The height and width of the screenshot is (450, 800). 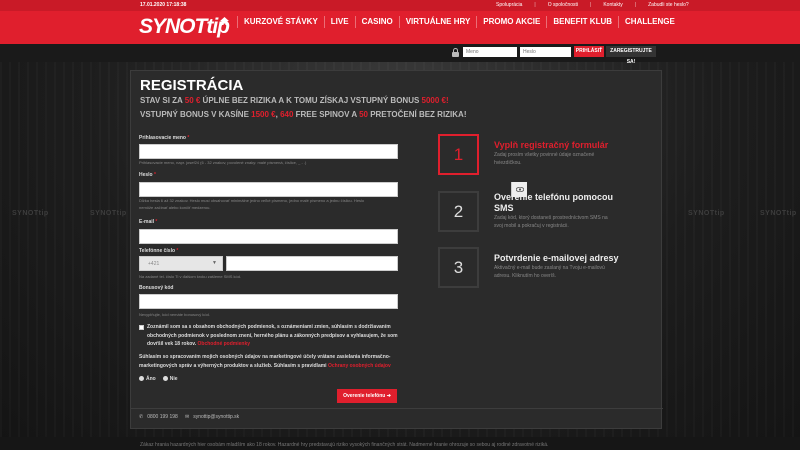 What do you see at coordinates (170, 379) in the screenshot?
I see `radio-no: Nie` at bounding box center [170, 379].